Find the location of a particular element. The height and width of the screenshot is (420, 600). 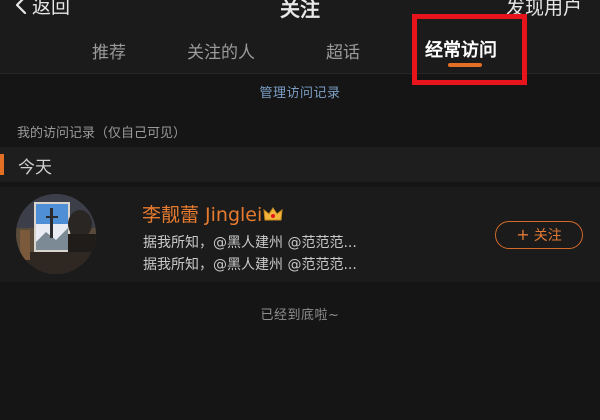

visit-records-label: 我的访问记录（仅自己可见） is located at coordinates (102, 133).